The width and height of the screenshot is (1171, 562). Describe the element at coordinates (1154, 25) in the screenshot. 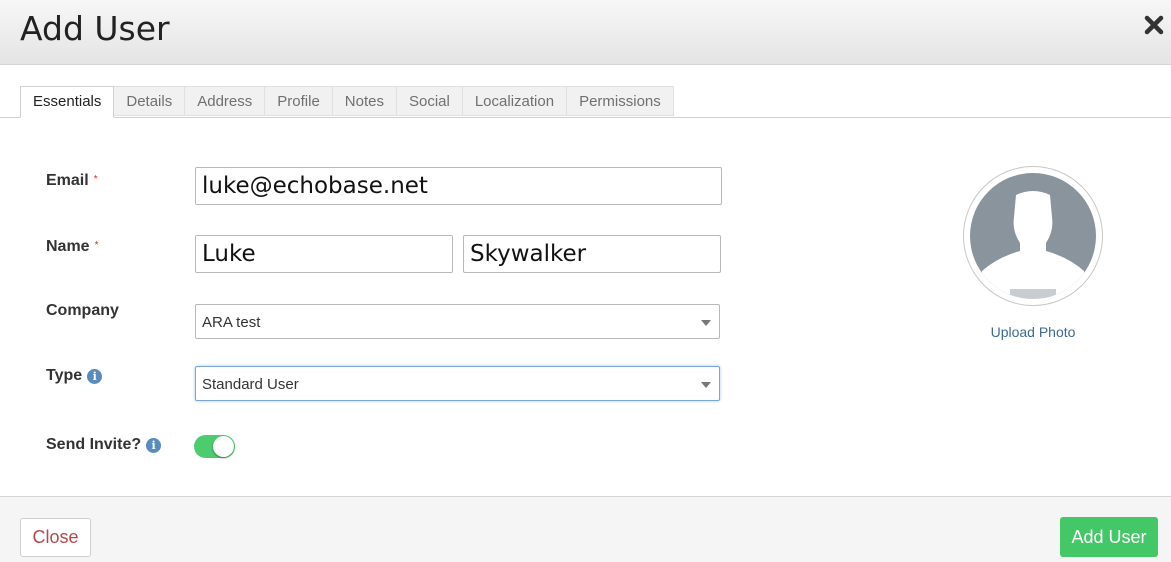

I see `close-icon` at that location.